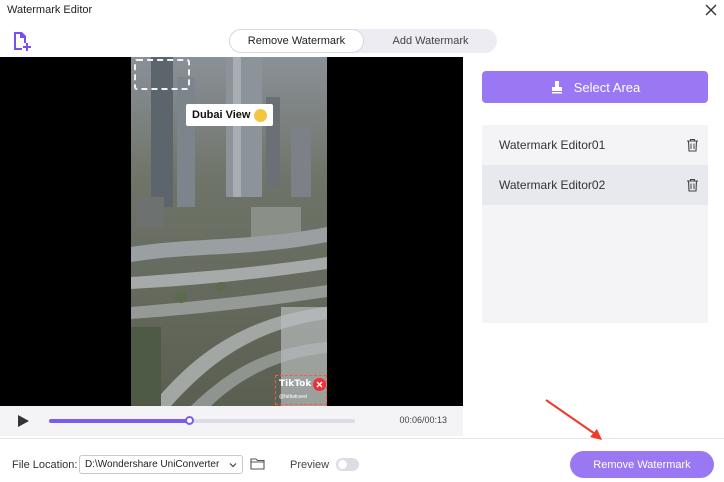  Describe the element at coordinates (295, 384) in the screenshot. I see `tiktok-logo-text: TikTok` at that location.